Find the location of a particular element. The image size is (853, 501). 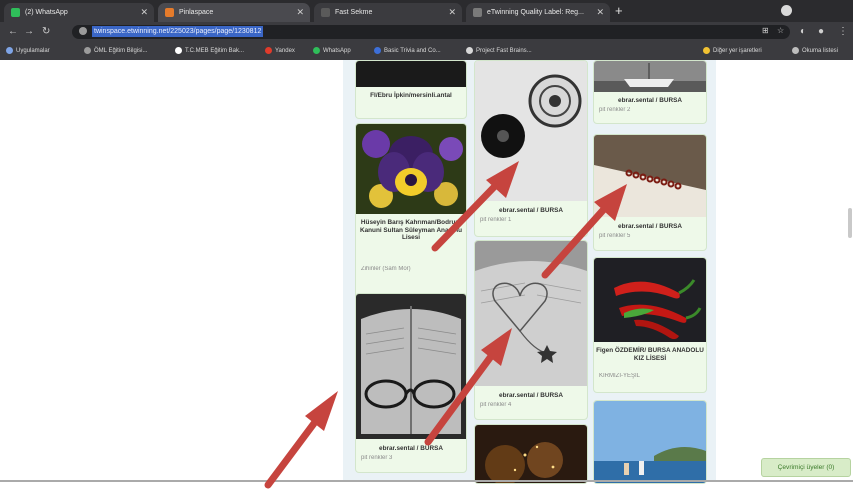

yandex-icon is located at coordinates (268, 50).